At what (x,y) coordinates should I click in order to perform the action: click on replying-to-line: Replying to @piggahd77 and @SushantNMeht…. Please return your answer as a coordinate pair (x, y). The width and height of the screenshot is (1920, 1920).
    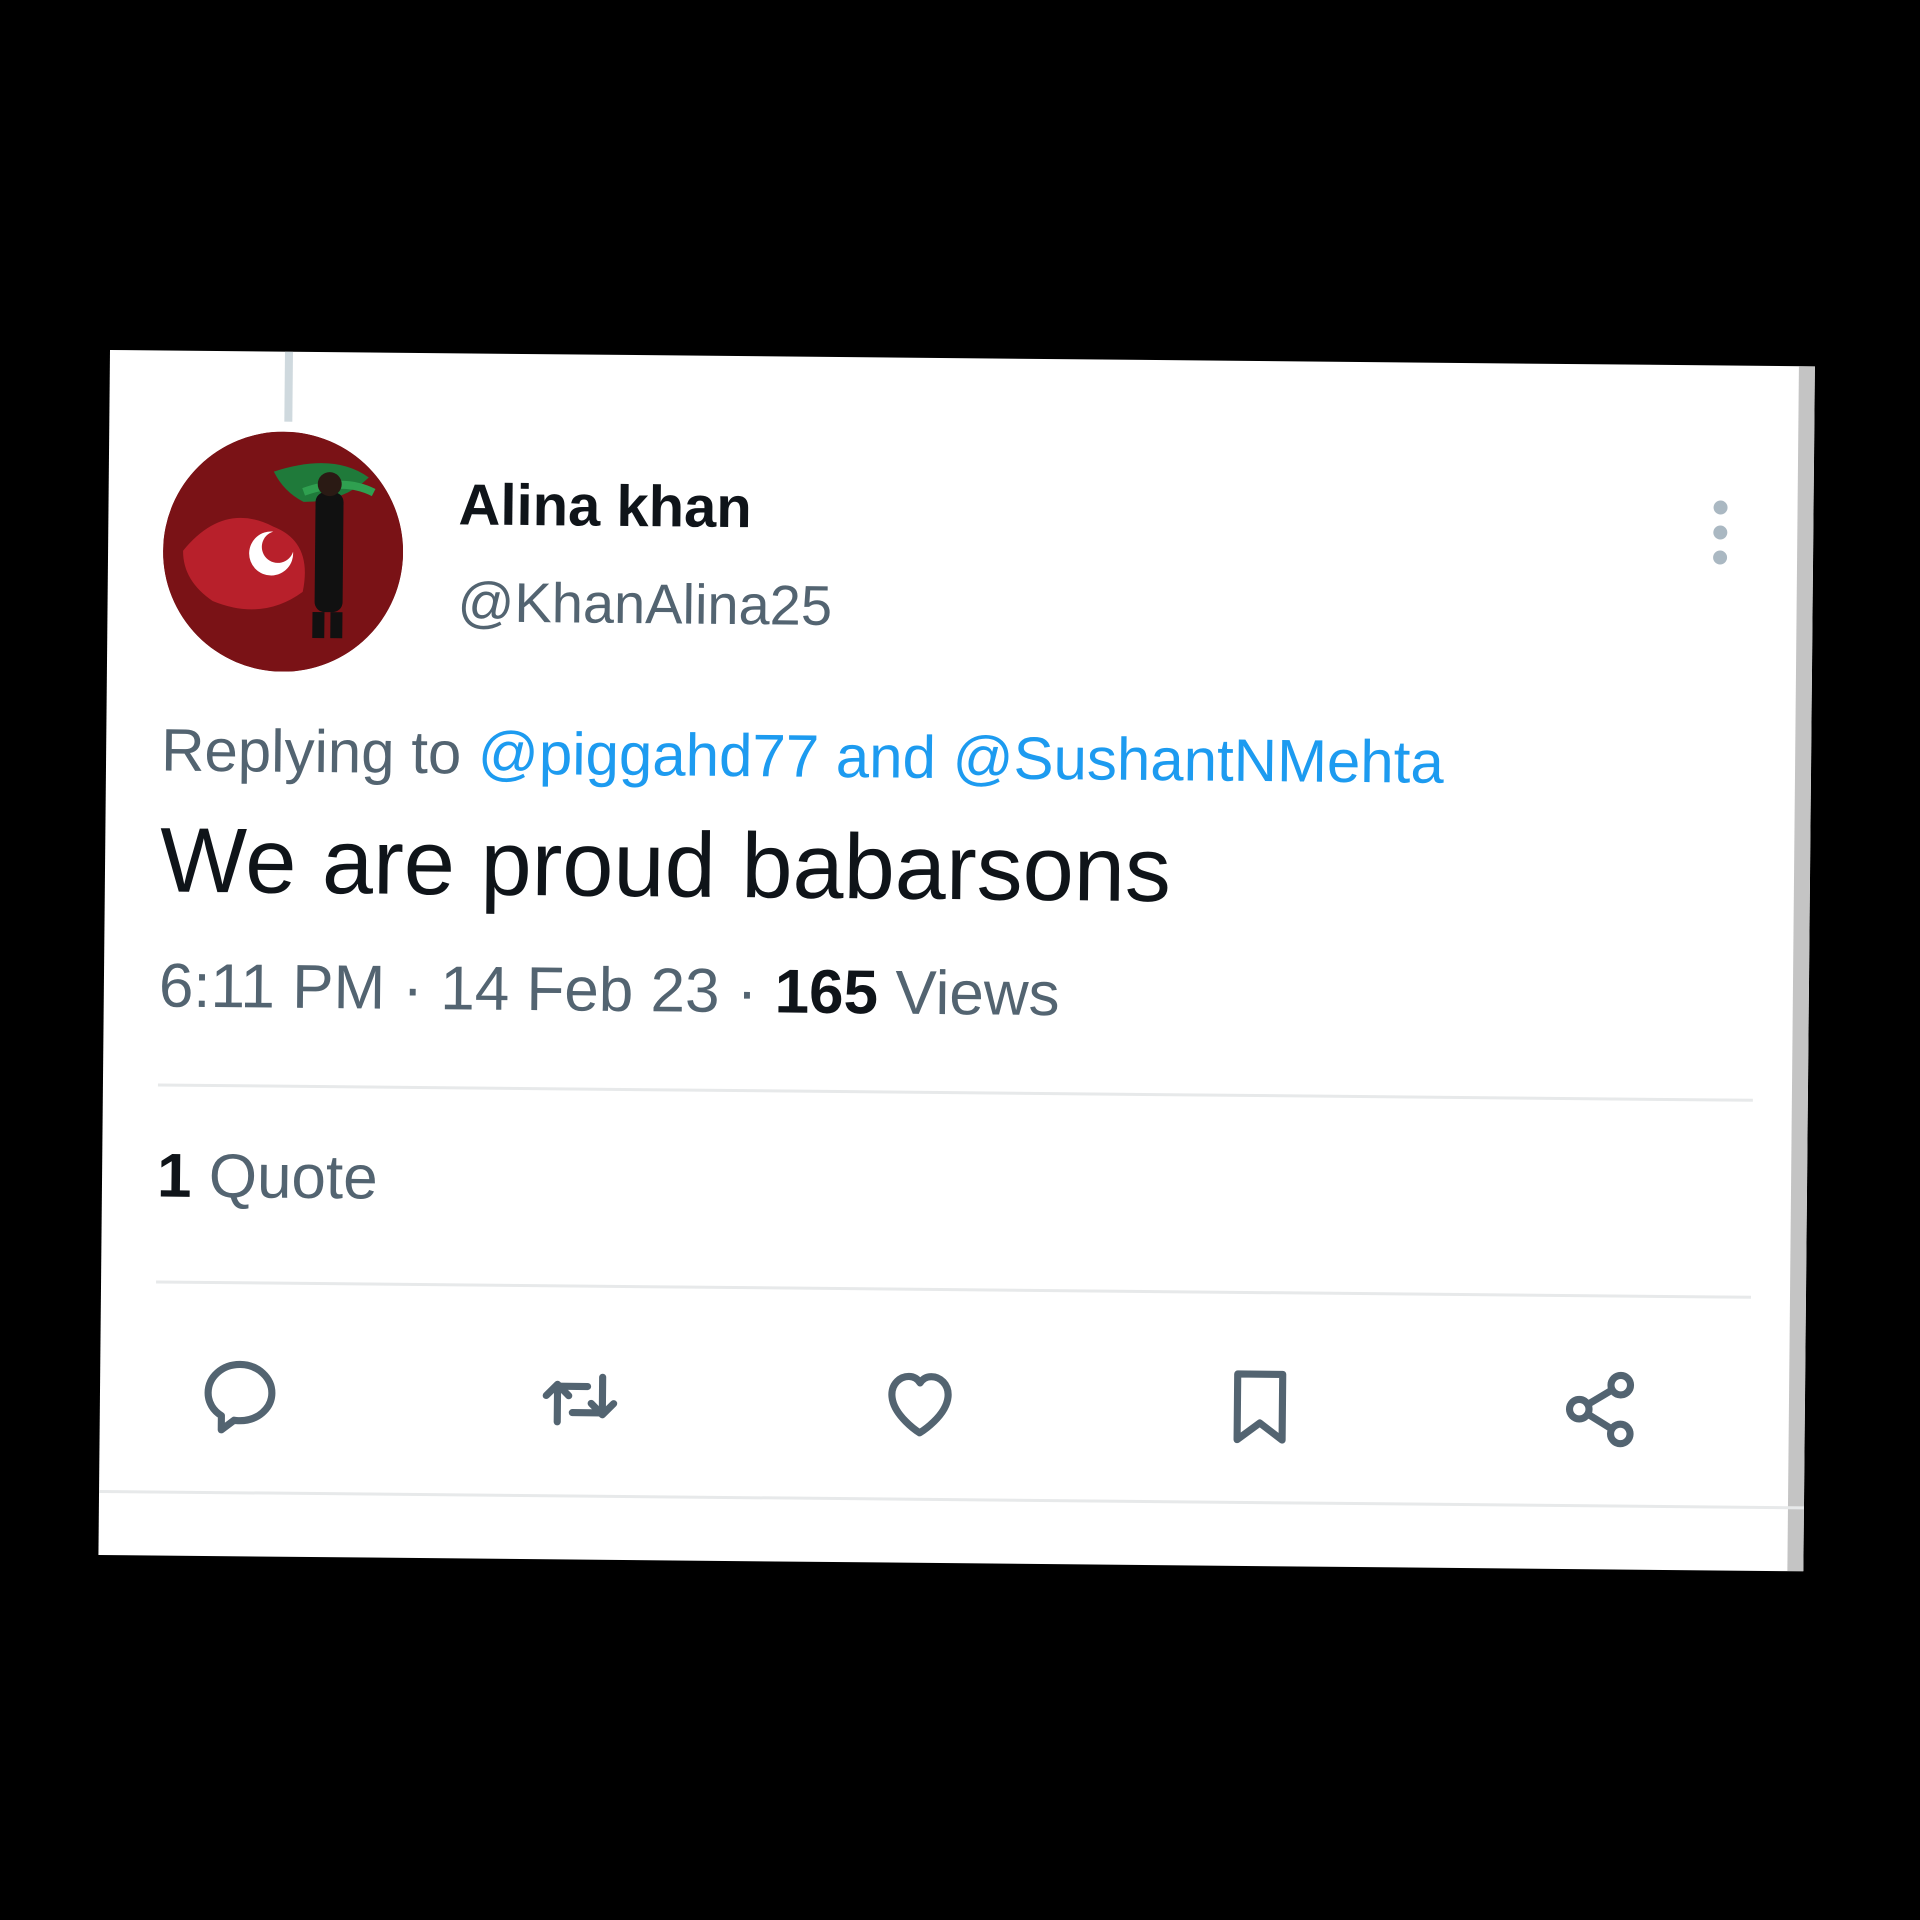
    Looking at the image, I should click on (802, 756).